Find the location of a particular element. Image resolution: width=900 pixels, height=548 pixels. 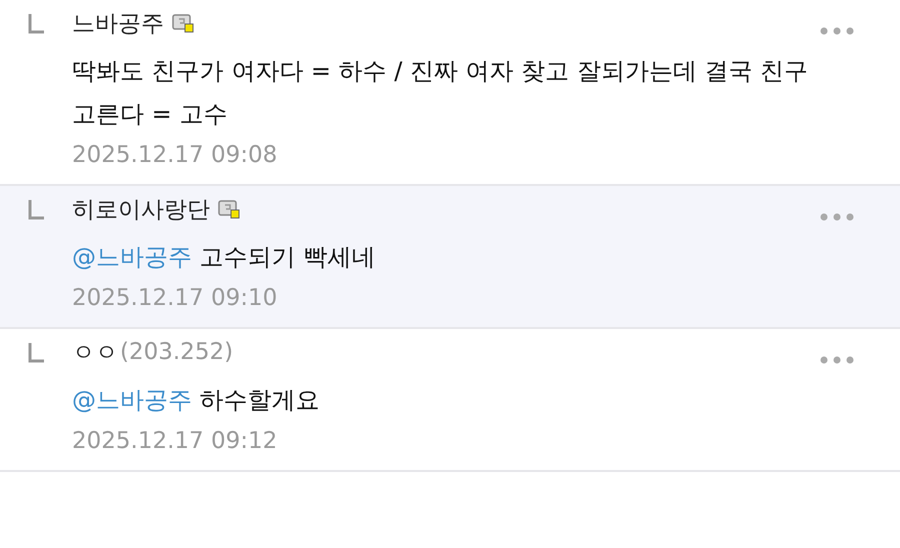

comment-text: @느바공주 하수할게요 is located at coordinates (196, 400).